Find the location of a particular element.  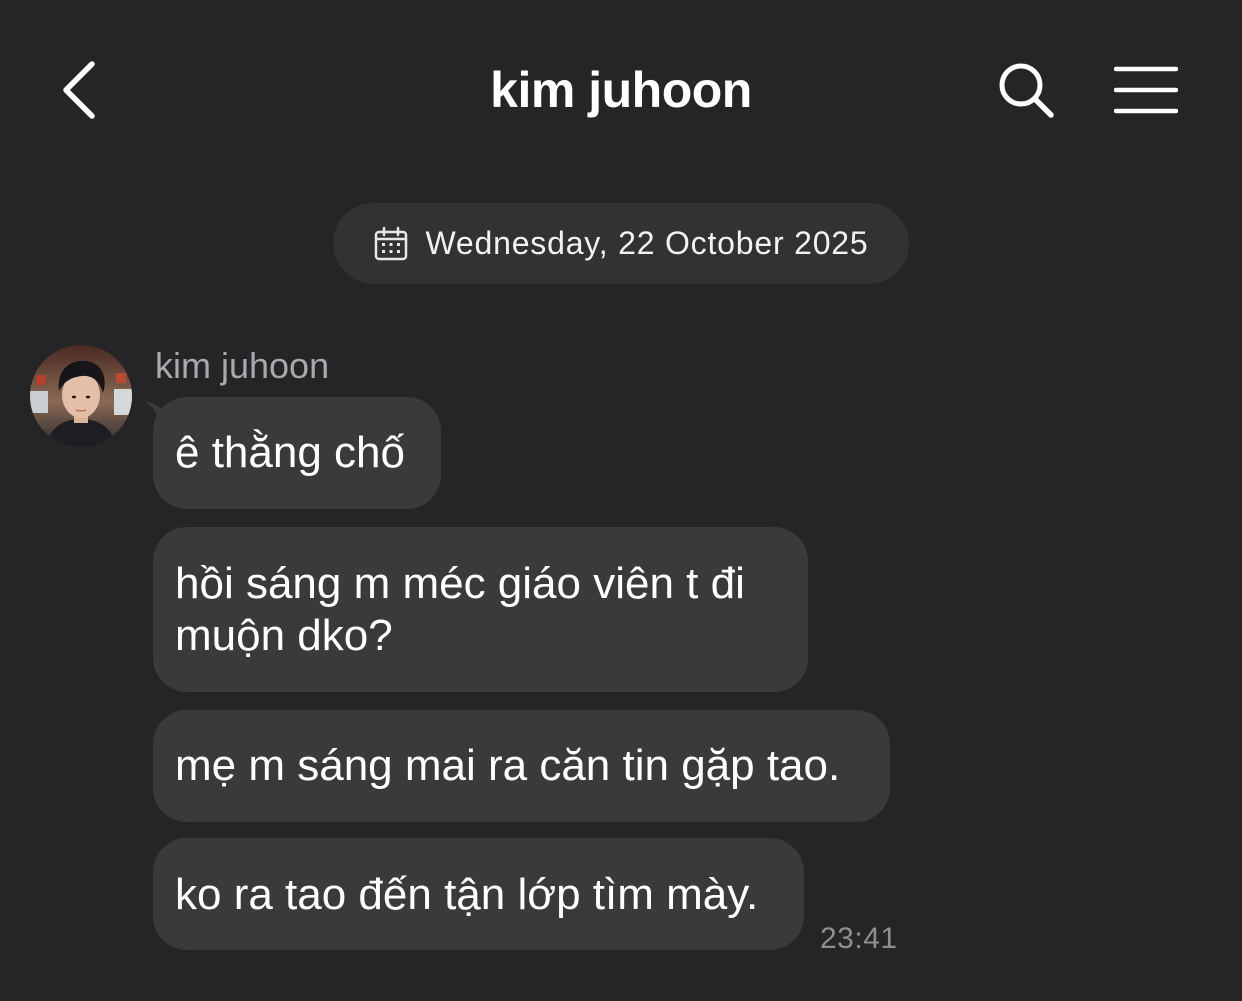

chevron-left-icon is located at coordinates (79, 90).